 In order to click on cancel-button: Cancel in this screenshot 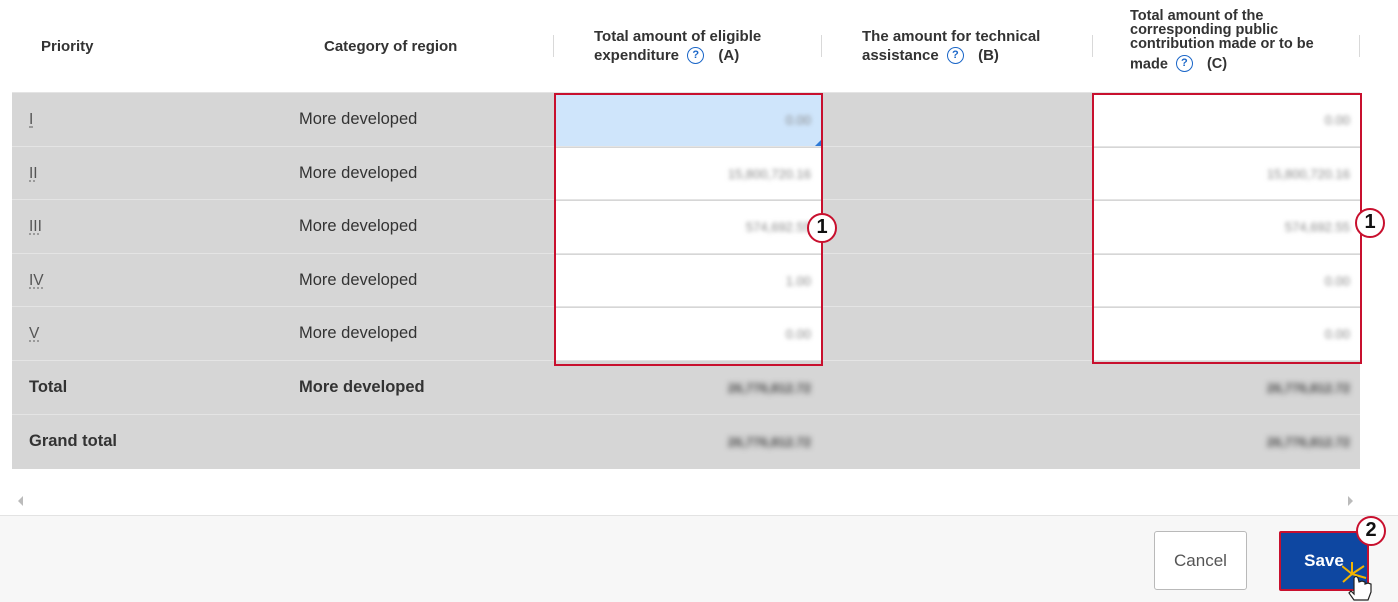, I will do `click(1200, 560)`.